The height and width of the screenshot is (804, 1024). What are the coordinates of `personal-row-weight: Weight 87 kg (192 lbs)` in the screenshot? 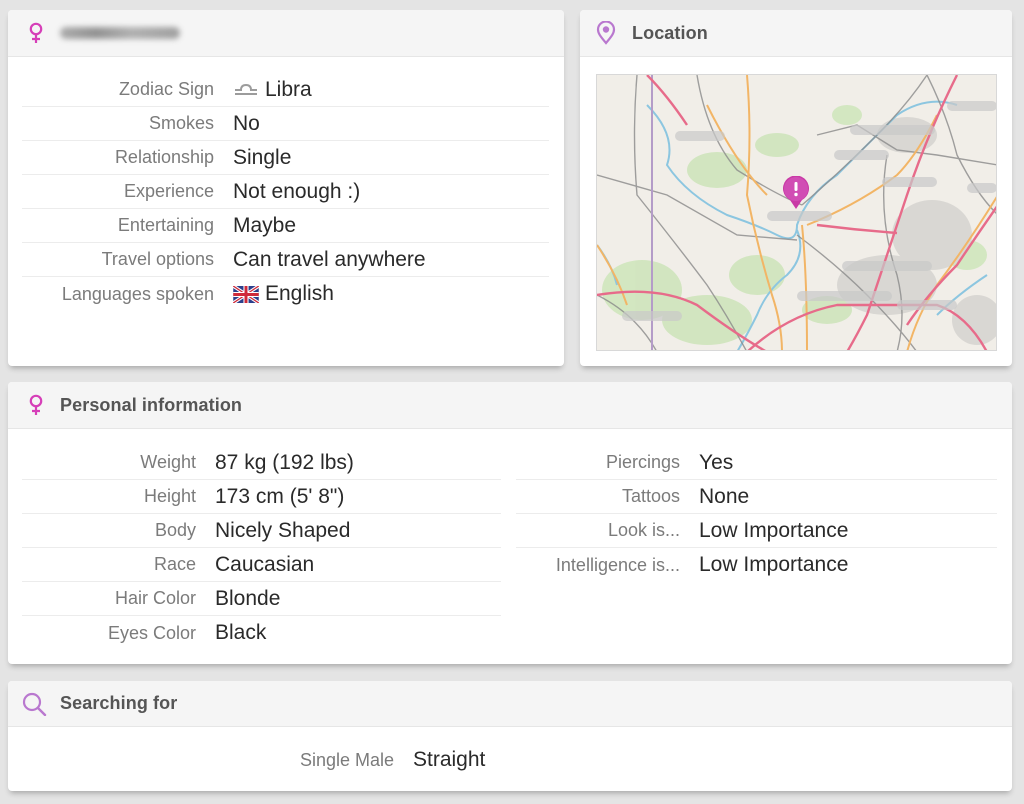 It's located at (261, 463).